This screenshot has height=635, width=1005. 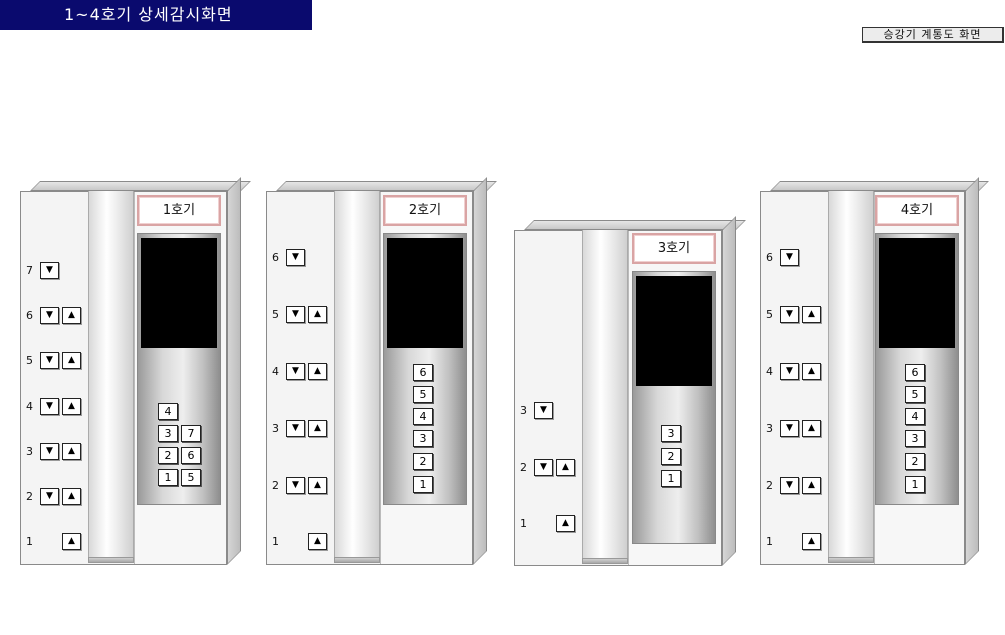 What do you see at coordinates (55, 541) in the screenshot?
I see `floor-row-1: 1 ▲` at bounding box center [55, 541].